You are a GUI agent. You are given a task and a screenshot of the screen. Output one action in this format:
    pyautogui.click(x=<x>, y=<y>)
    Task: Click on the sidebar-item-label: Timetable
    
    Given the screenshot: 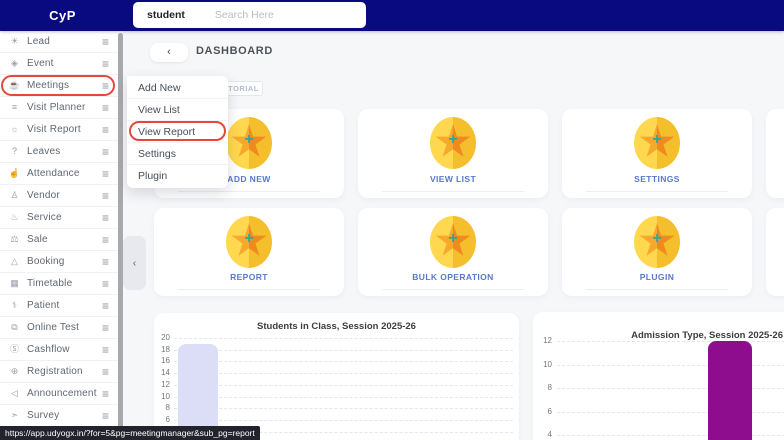 What is the action you would take?
    pyautogui.click(x=50, y=283)
    